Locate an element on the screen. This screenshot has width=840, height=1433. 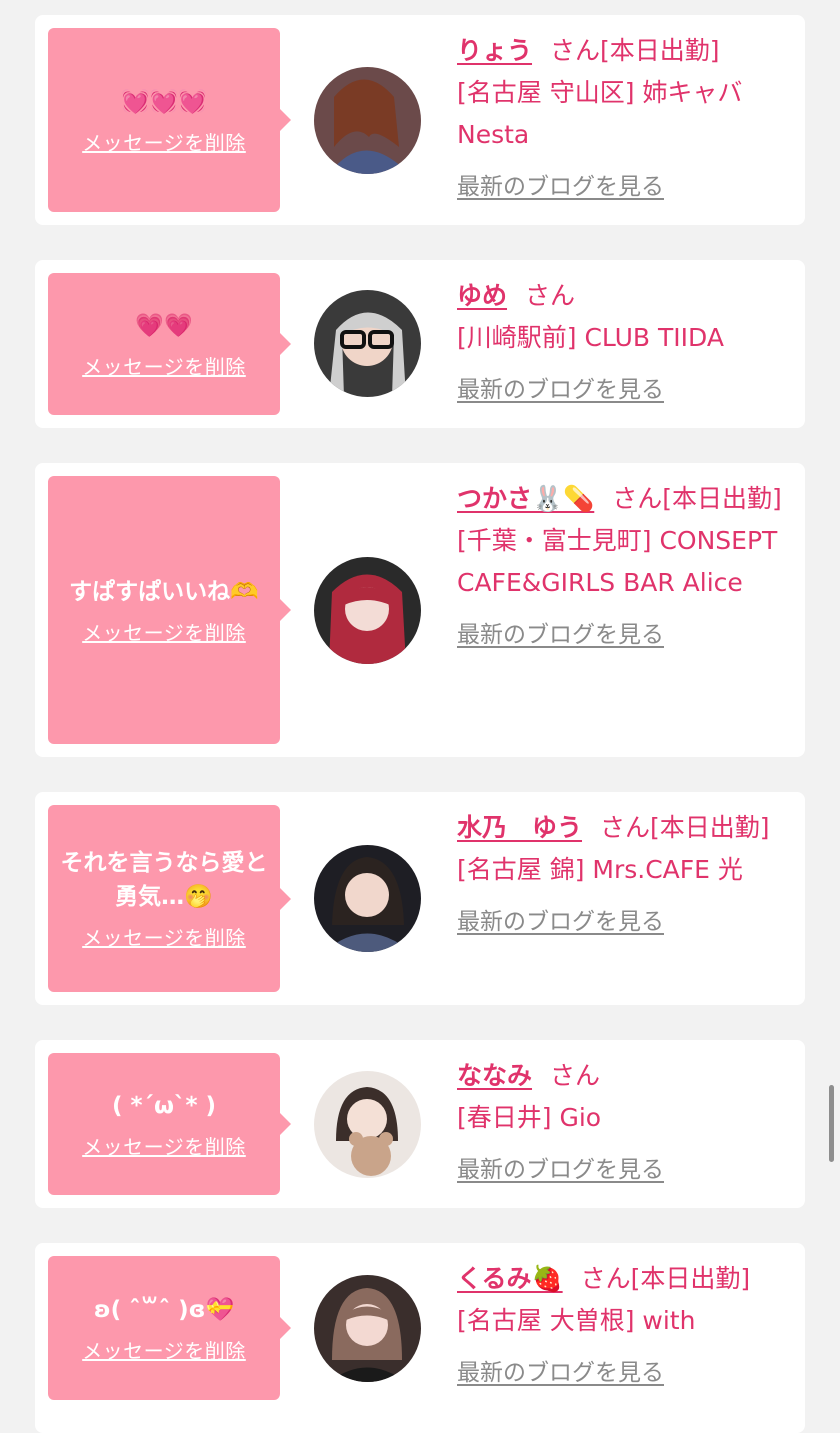
shop-name: [春日井] Gio is located at coordinates (529, 1117).